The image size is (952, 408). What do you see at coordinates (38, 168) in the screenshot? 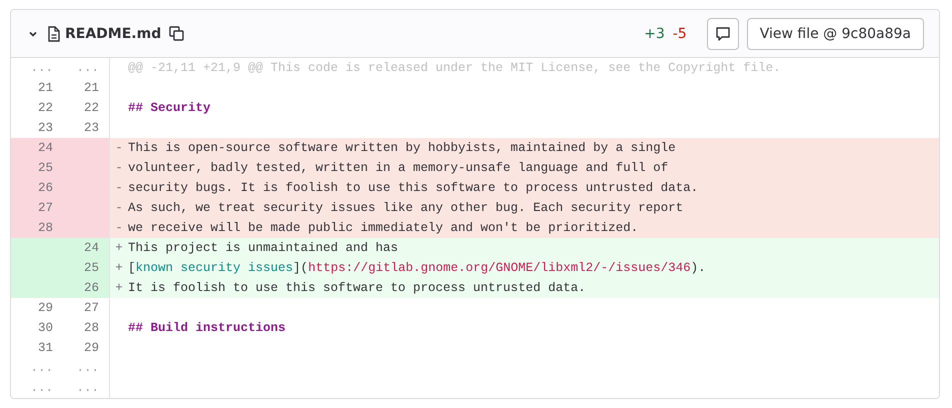
I see `old-line-number: 25` at bounding box center [38, 168].